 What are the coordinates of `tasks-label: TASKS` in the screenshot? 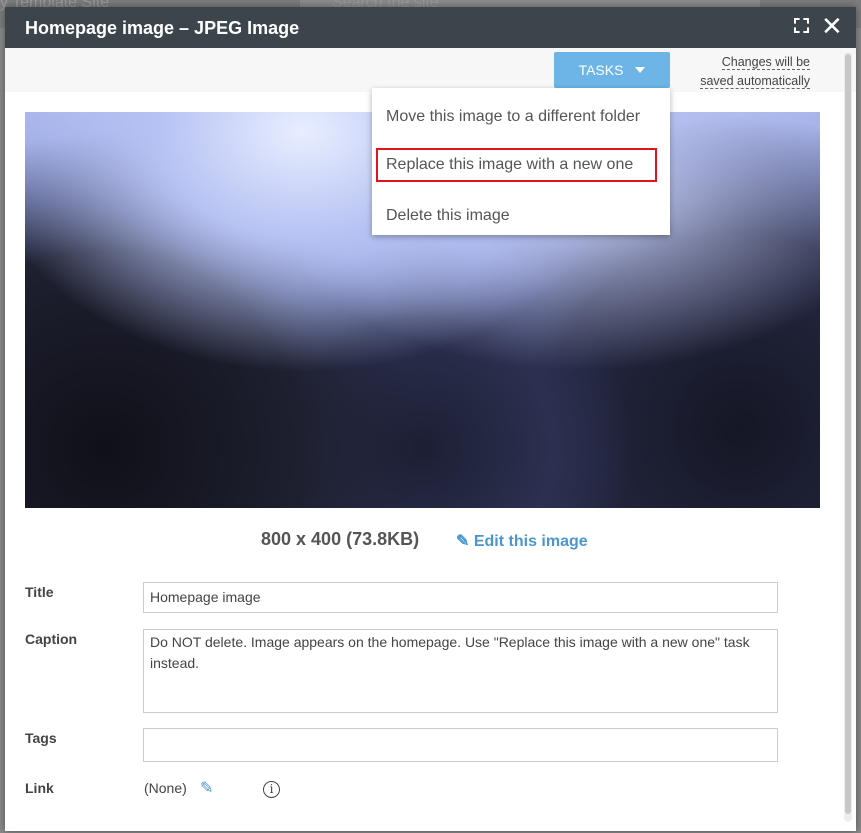 It's located at (601, 70).